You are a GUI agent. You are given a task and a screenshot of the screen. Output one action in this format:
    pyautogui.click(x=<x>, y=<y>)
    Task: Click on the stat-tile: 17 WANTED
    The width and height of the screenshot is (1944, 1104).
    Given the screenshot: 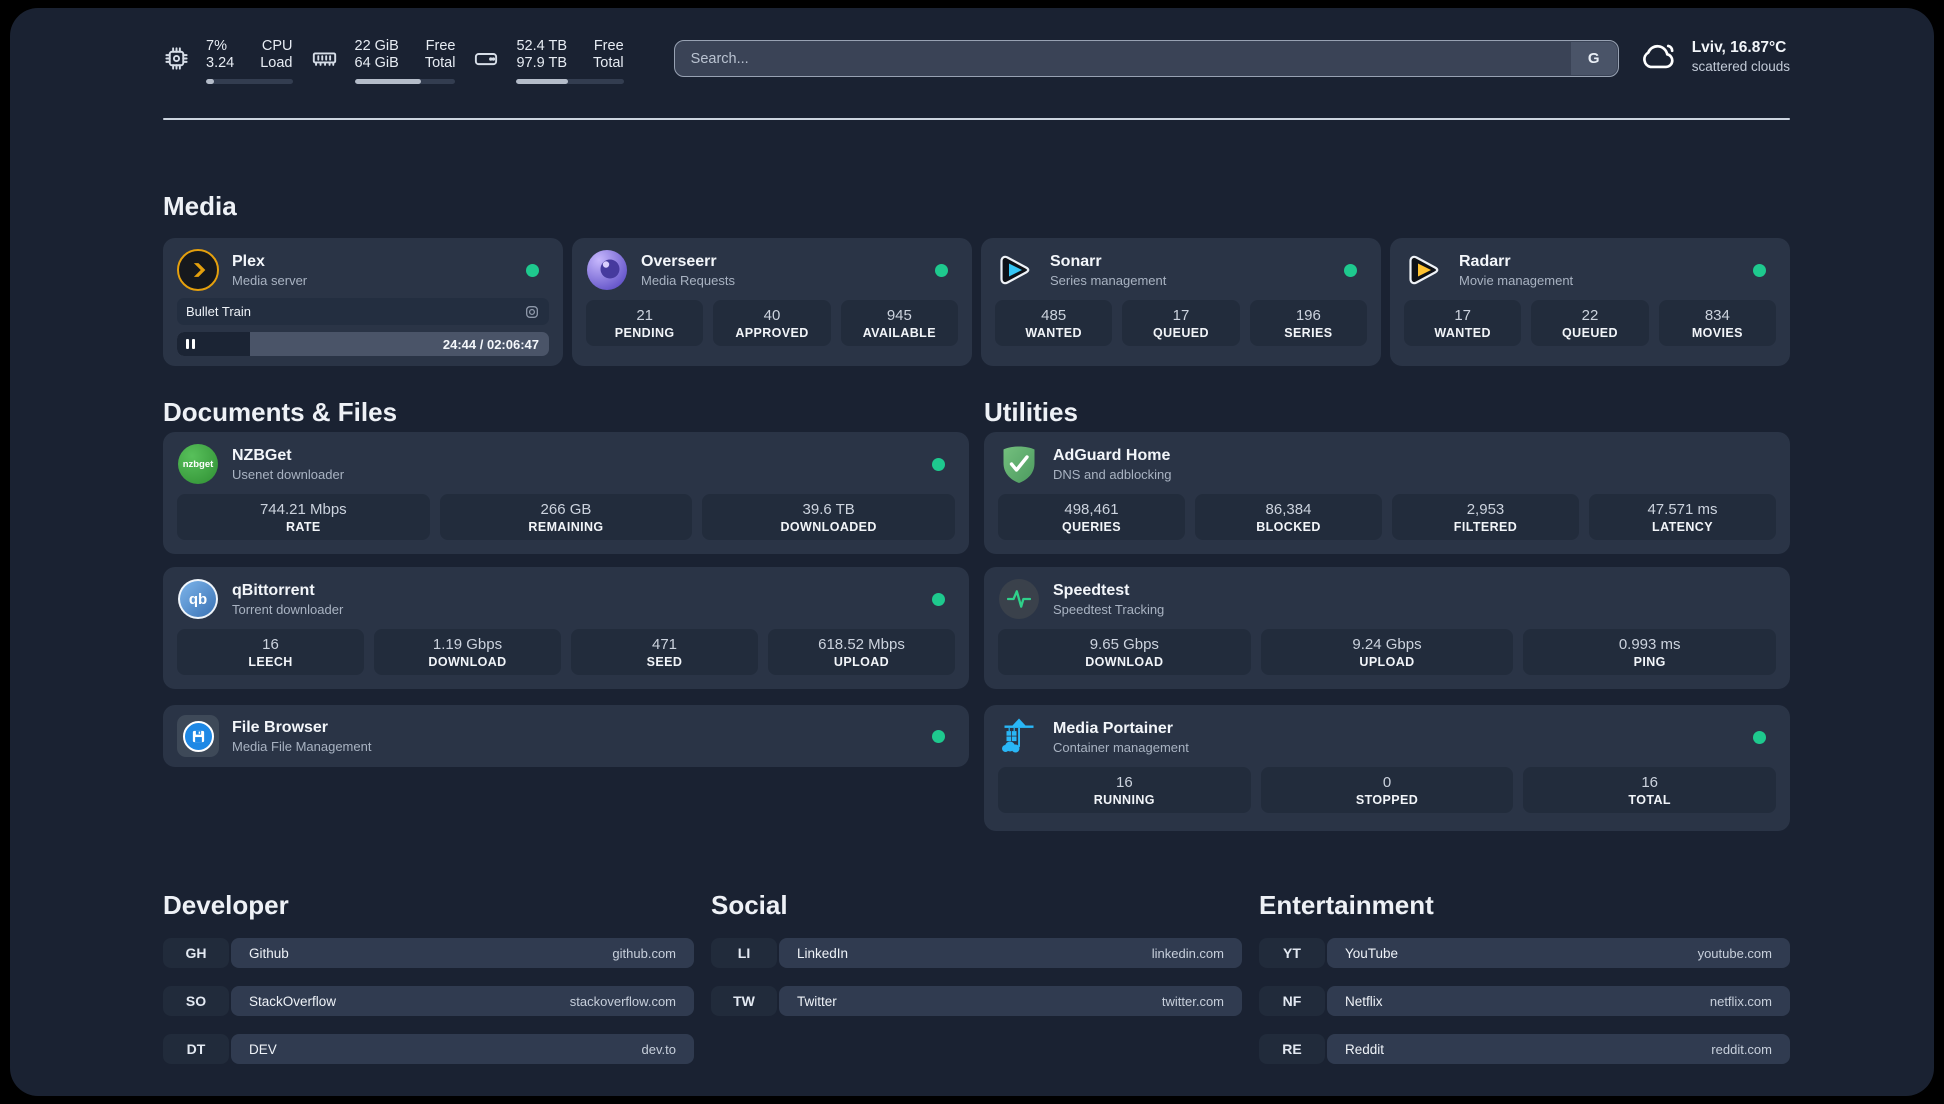 What is the action you would take?
    pyautogui.click(x=1463, y=323)
    